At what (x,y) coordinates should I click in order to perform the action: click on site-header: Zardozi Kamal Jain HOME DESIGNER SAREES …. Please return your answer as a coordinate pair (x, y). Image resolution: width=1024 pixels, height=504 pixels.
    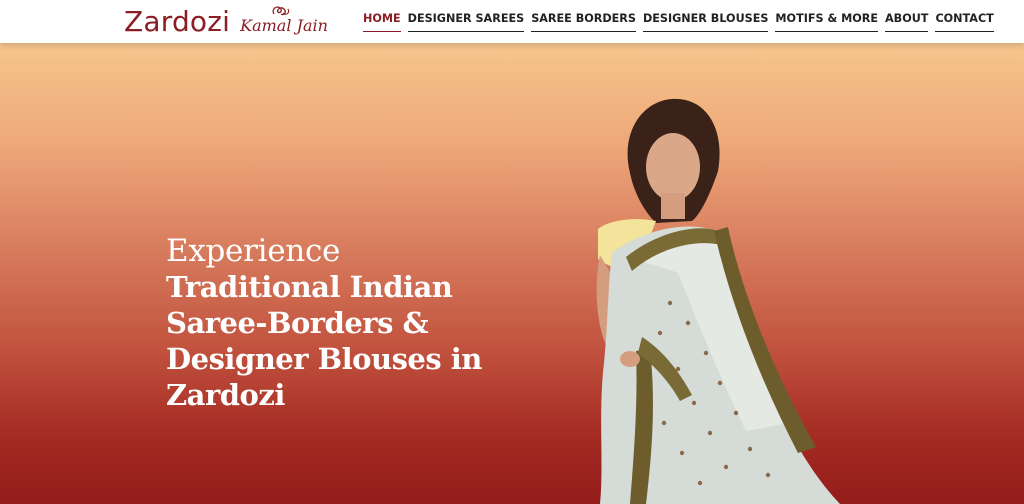
    Looking at the image, I should click on (512, 21).